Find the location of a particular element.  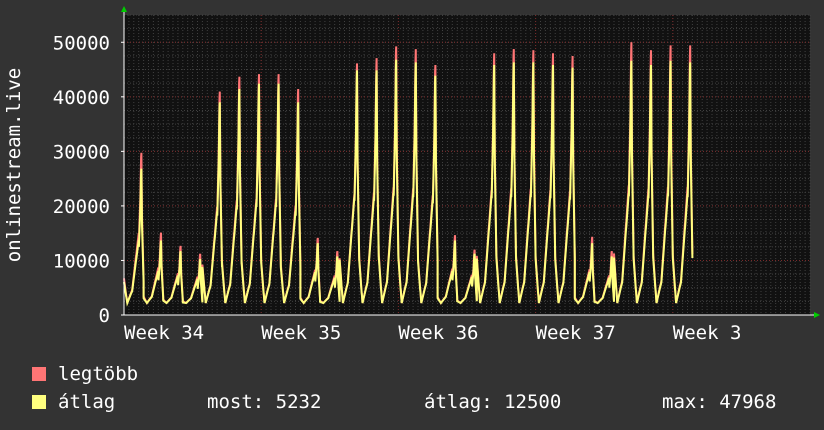

y-axis-arrow is located at coordinates (124, 9).